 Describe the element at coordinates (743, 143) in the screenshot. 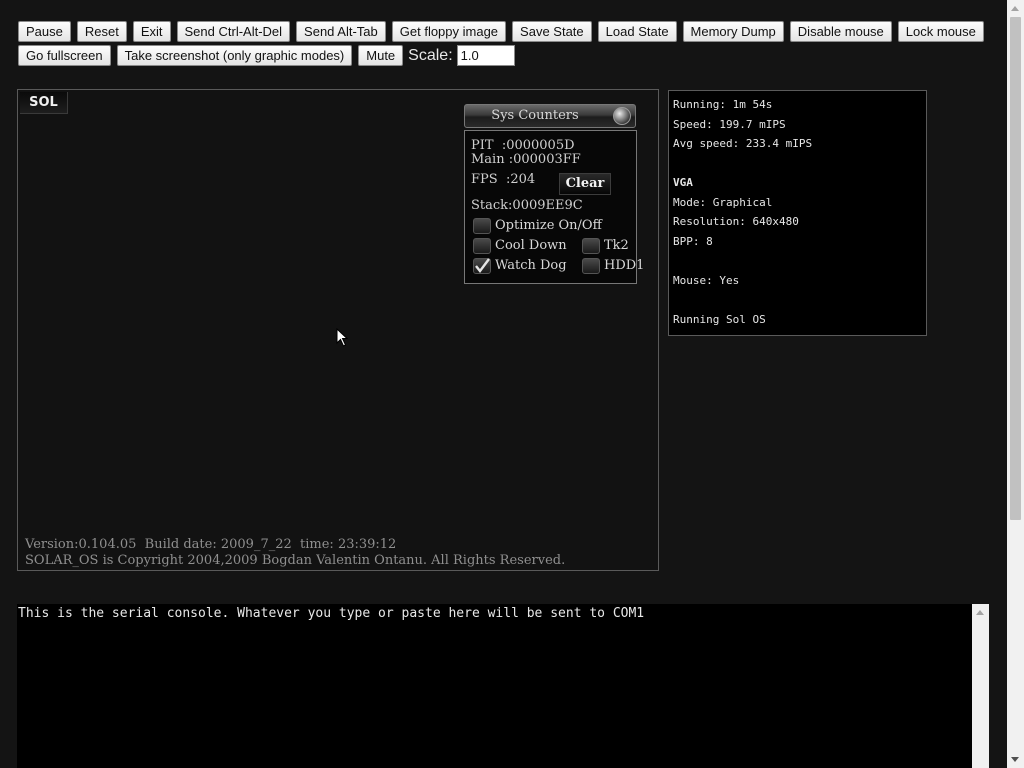

I see `avg-speed-value: Avg speed: 233.4 mIPS` at that location.